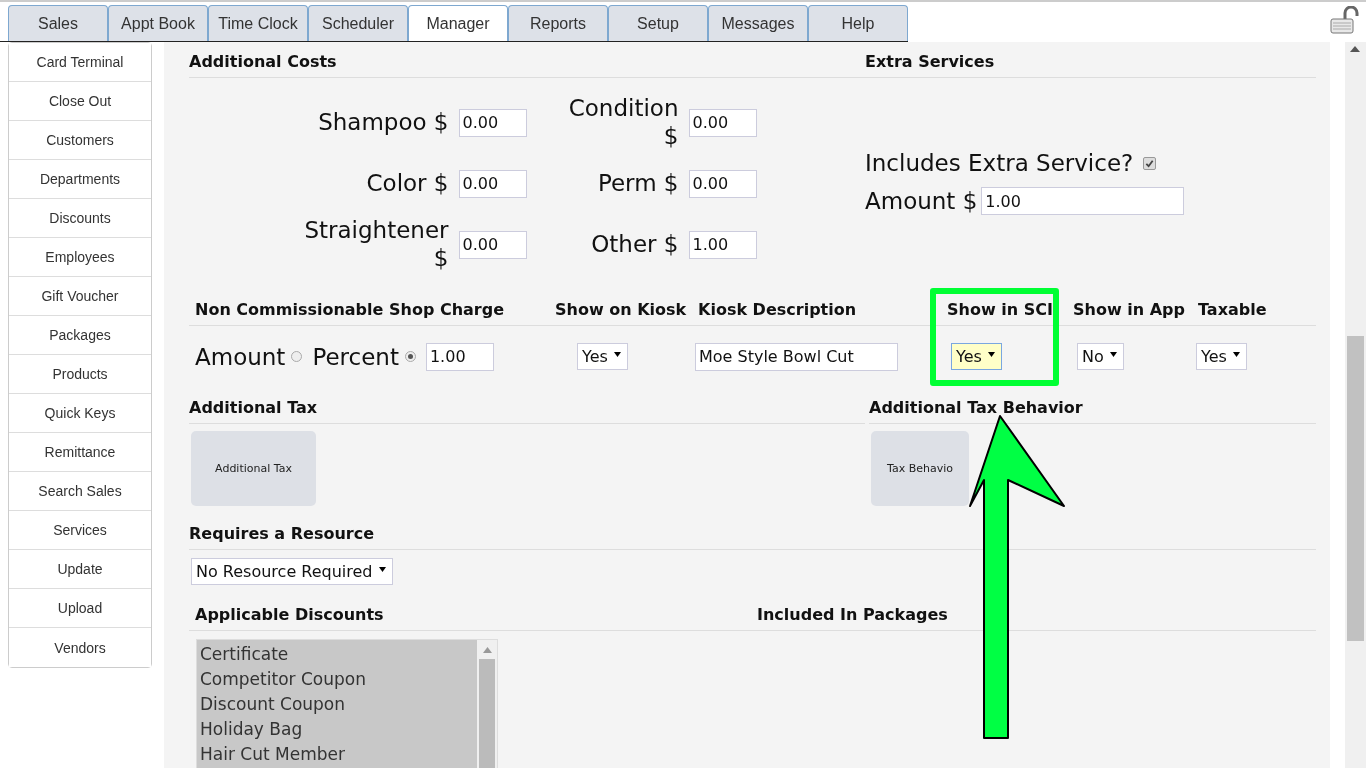 The image size is (1366, 768). What do you see at coordinates (1150, 163) in the screenshot?
I see `checkbox` at bounding box center [1150, 163].